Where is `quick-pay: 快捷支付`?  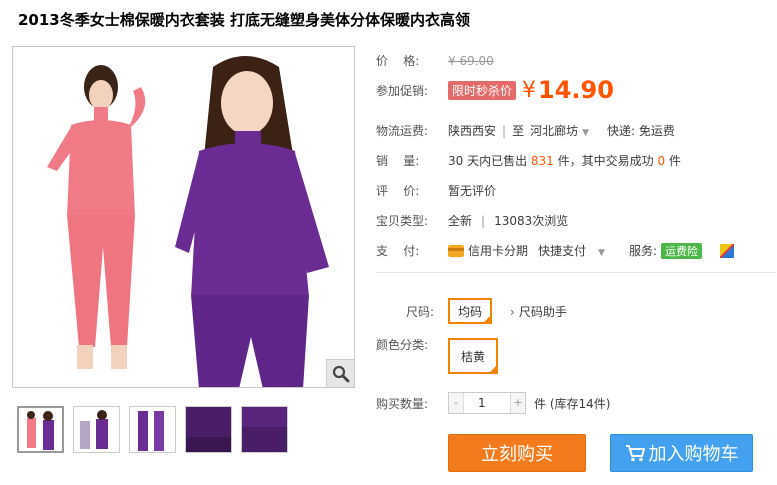 quick-pay: 快捷支付 is located at coordinates (562, 251).